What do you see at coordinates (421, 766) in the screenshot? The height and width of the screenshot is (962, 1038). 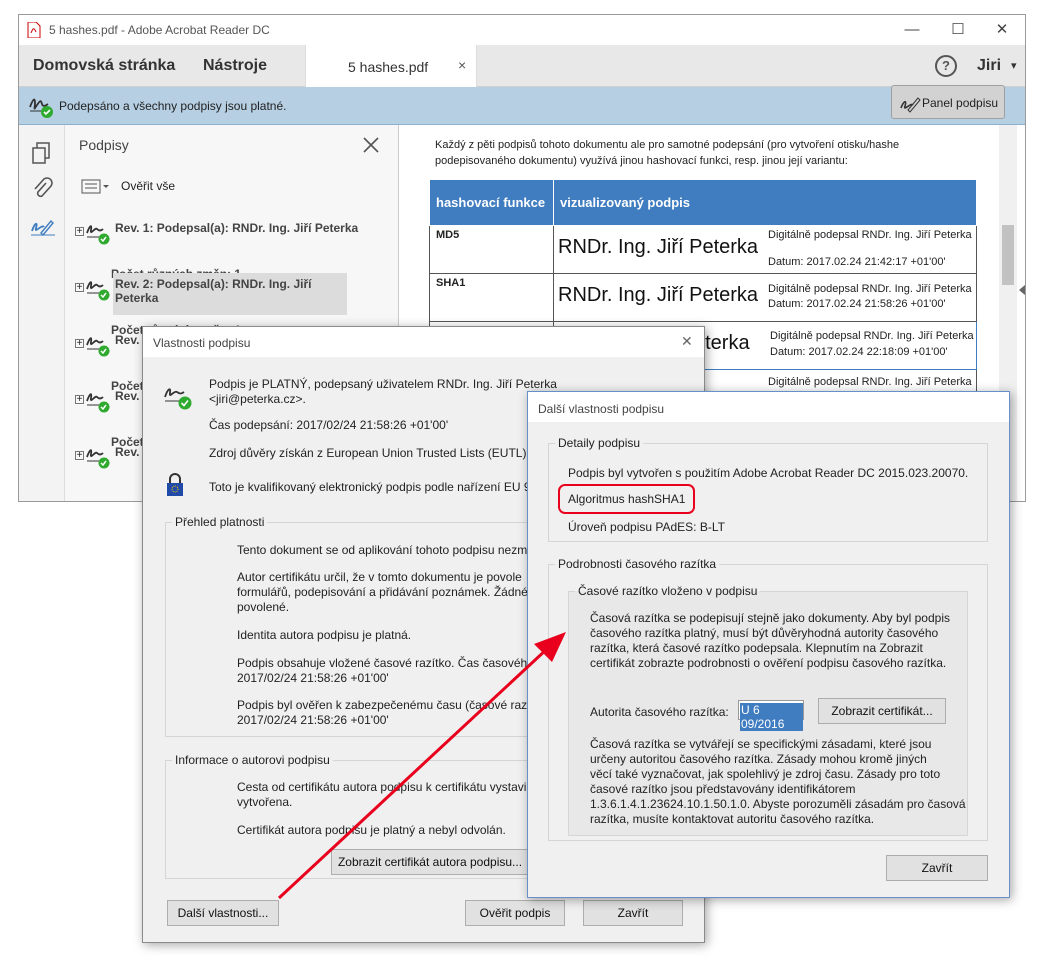 I see `annotation-arrow` at bounding box center [421, 766].